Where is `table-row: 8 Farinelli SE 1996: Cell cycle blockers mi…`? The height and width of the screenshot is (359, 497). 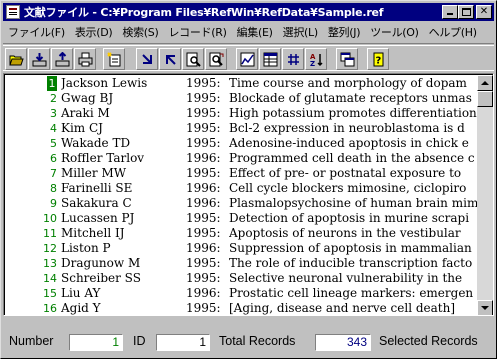
table-row: 8 Farinelli SE 1996: Cell cycle blockers mi… is located at coordinates (242, 188).